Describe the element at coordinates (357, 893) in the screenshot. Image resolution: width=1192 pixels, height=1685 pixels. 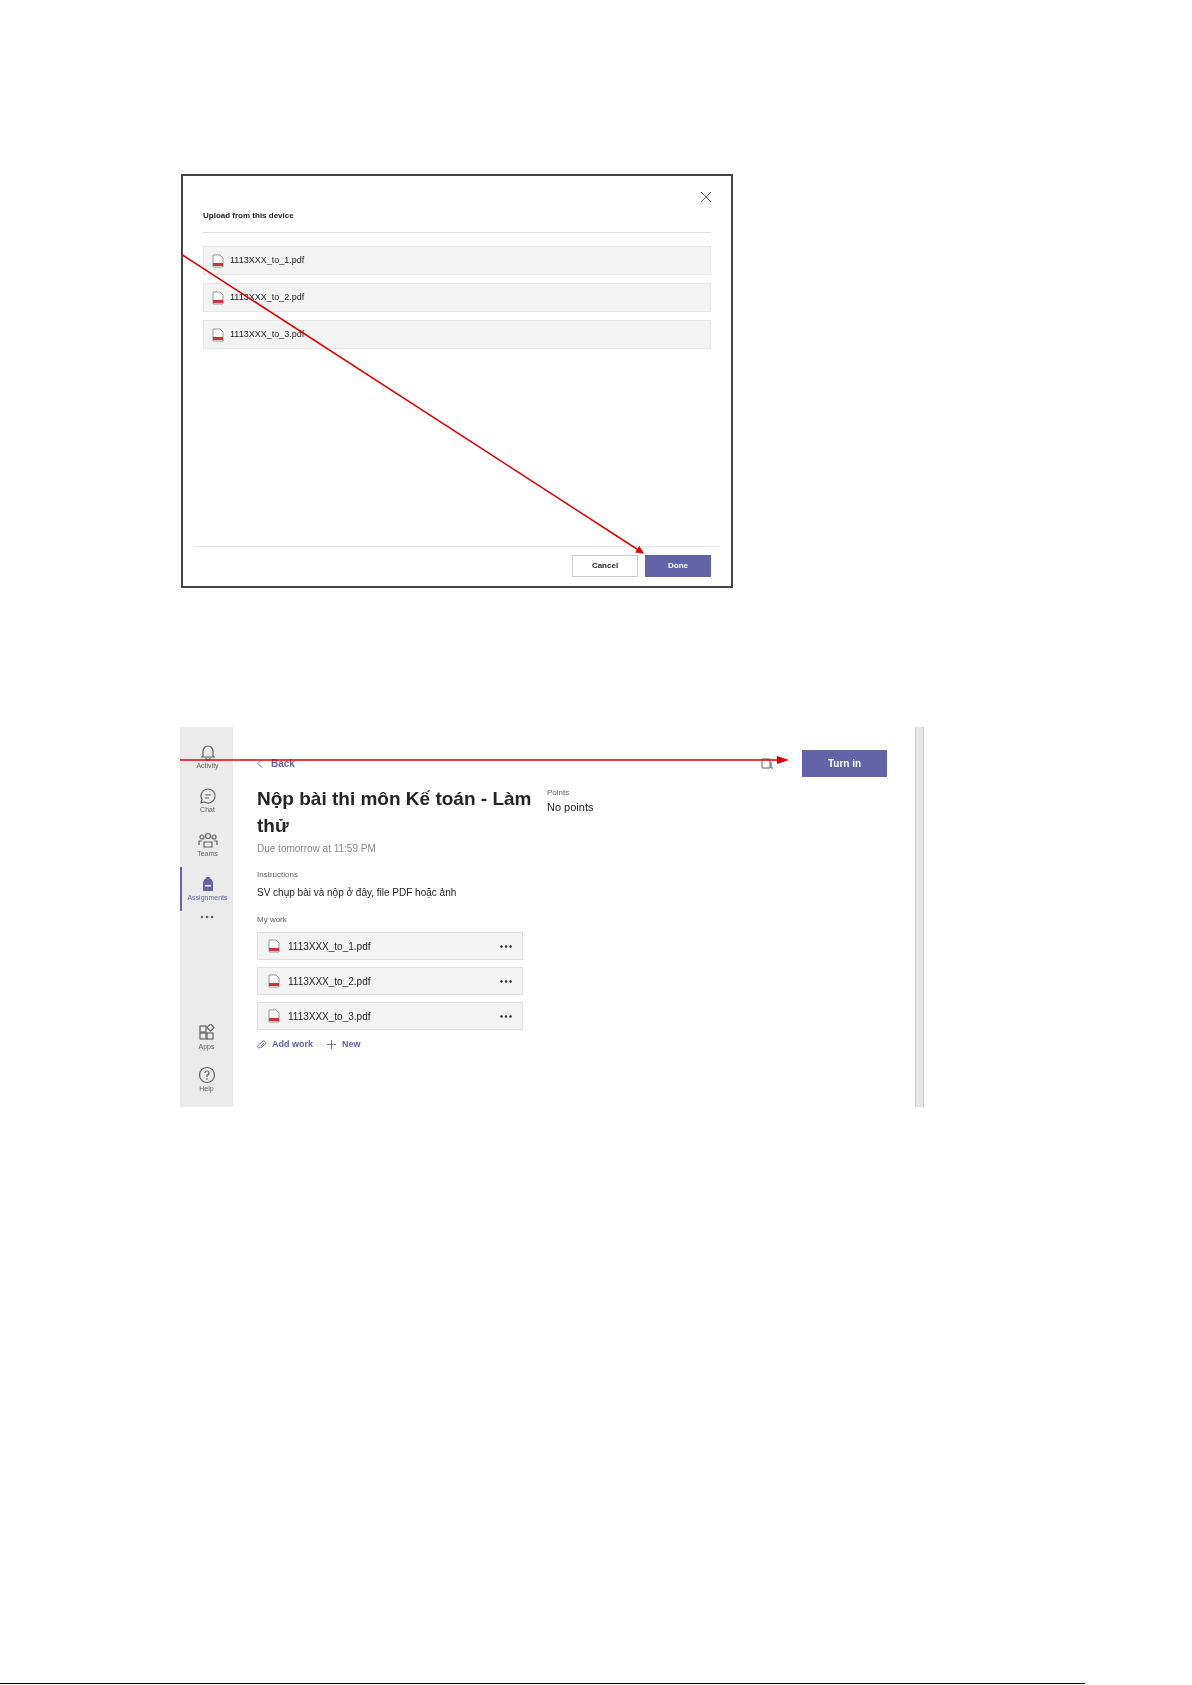
I see `instructions-text: SV chụp bài và nộp ở đây, file PDF hoặc ảnh` at that location.